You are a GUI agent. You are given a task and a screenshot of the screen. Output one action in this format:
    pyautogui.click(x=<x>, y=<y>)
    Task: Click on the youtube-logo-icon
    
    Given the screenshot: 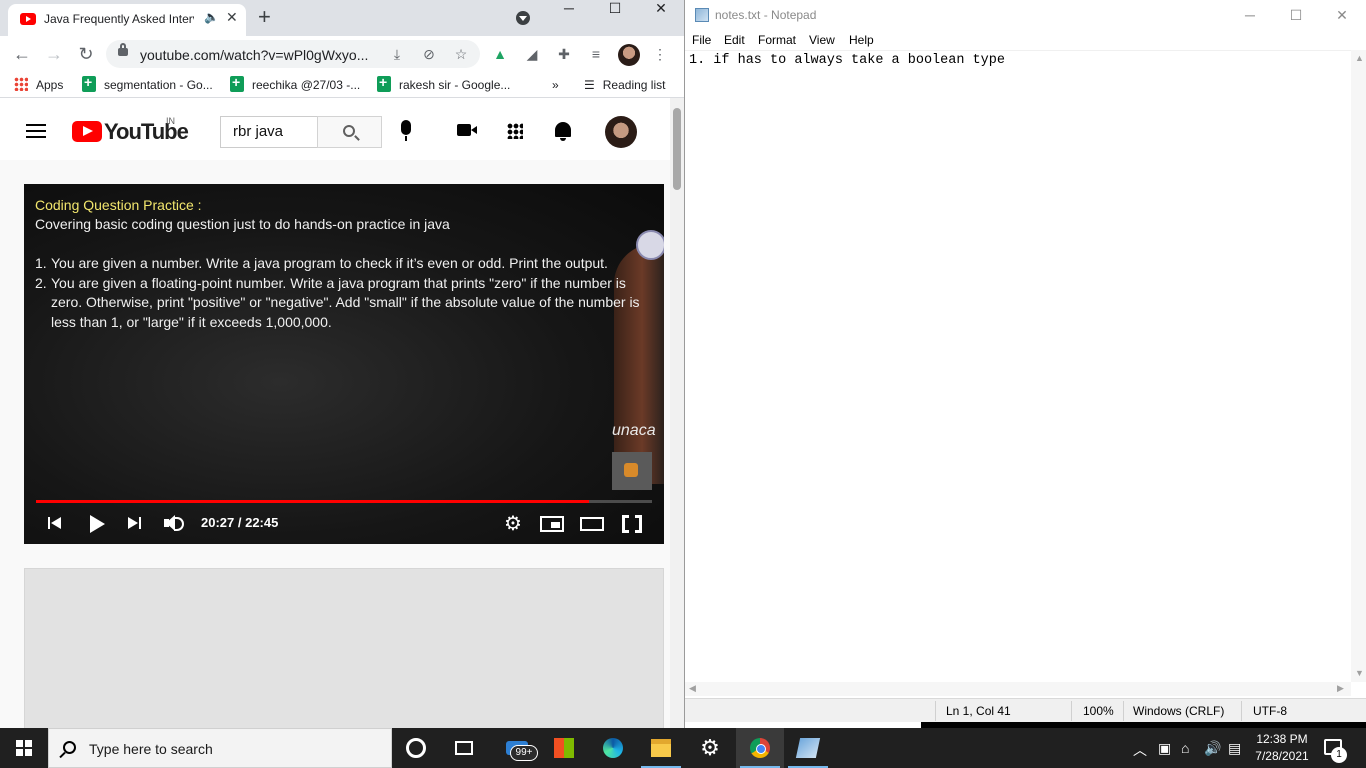 What is the action you would take?
    pyautogui.click(x=87, y=131)
    